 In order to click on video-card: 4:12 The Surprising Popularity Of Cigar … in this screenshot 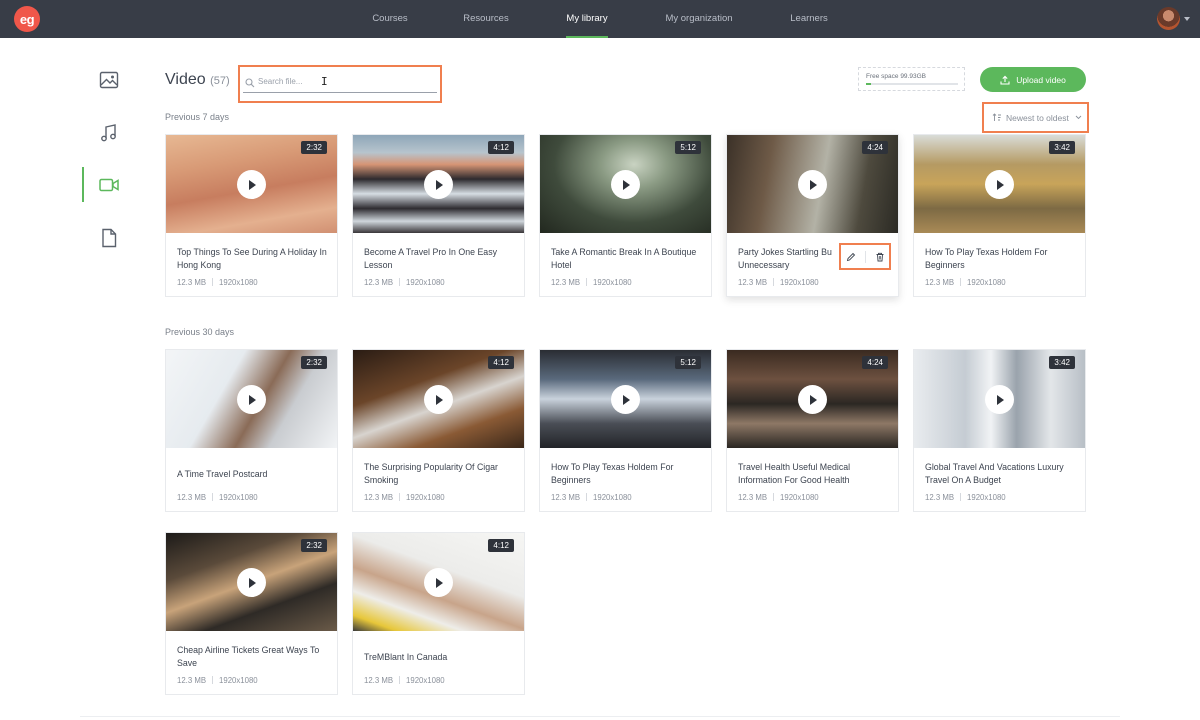, I will do `click(438, 430)`.